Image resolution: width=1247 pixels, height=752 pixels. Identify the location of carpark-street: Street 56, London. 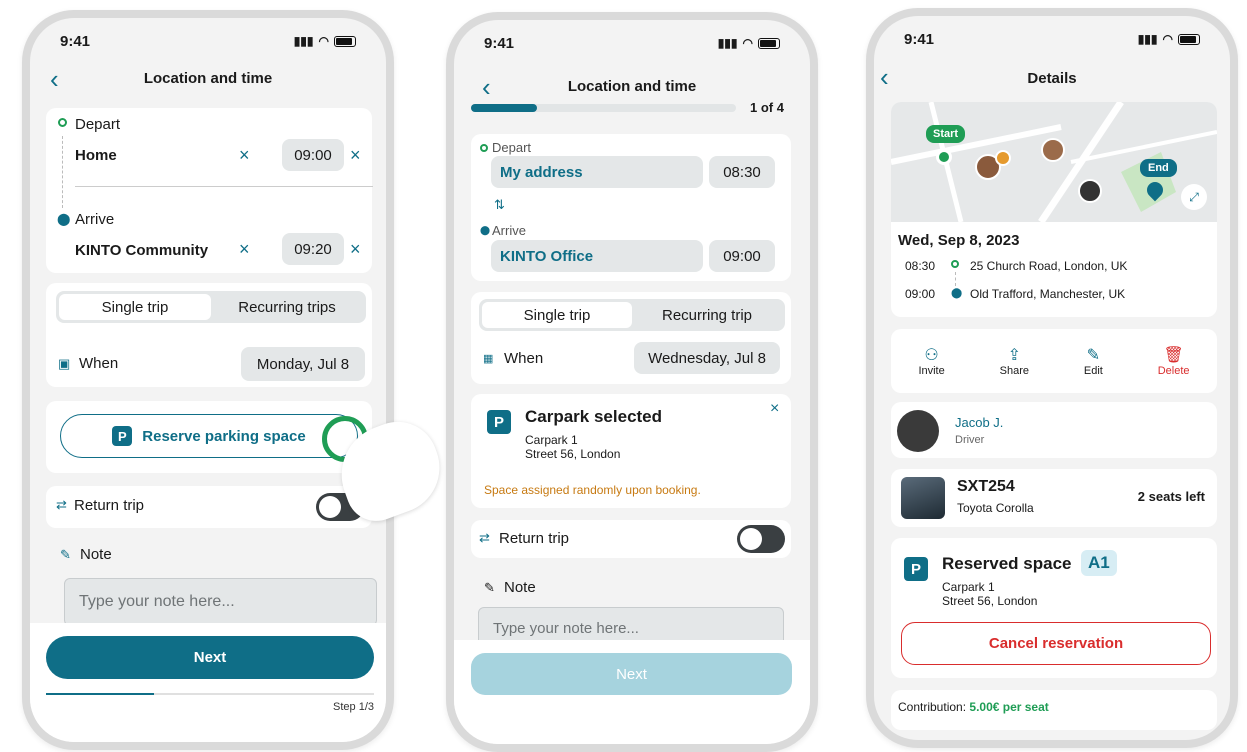
(990, 601).